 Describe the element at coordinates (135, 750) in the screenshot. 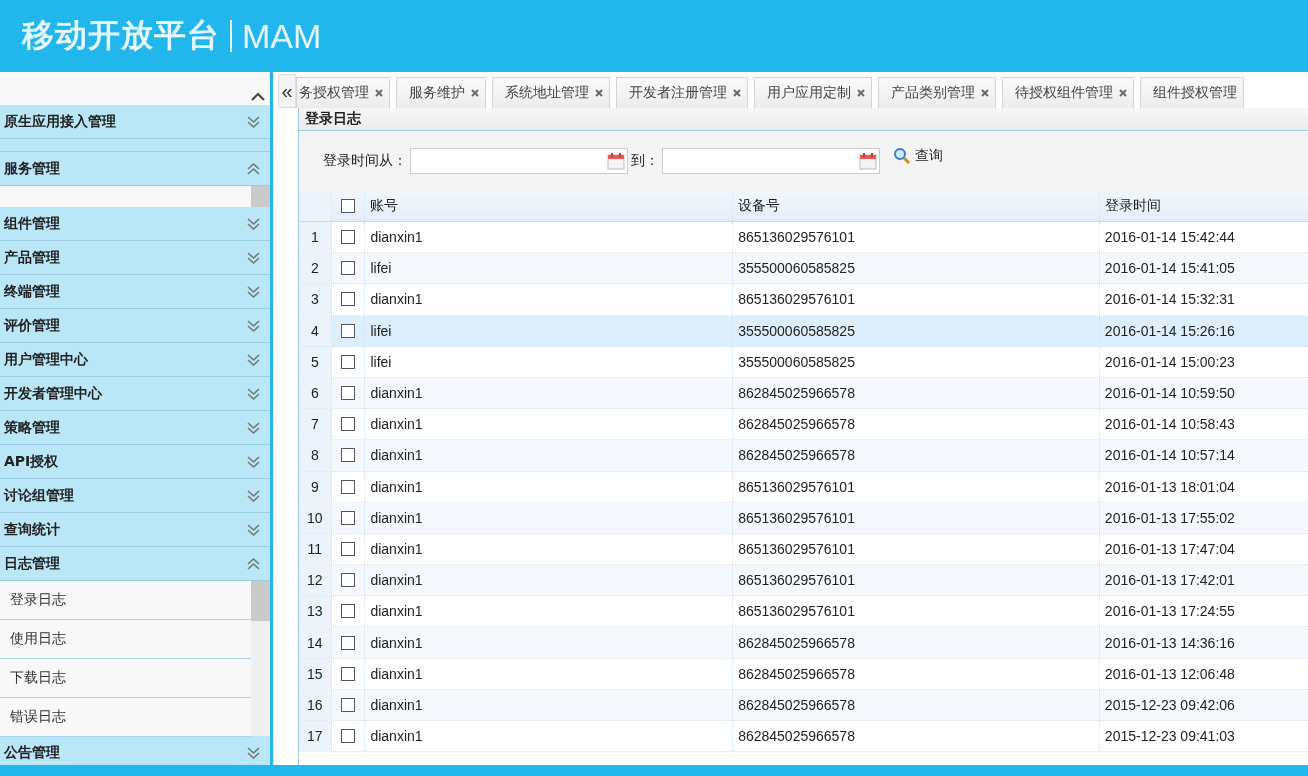

I see `sidebar-section: 公告管理` at that location.